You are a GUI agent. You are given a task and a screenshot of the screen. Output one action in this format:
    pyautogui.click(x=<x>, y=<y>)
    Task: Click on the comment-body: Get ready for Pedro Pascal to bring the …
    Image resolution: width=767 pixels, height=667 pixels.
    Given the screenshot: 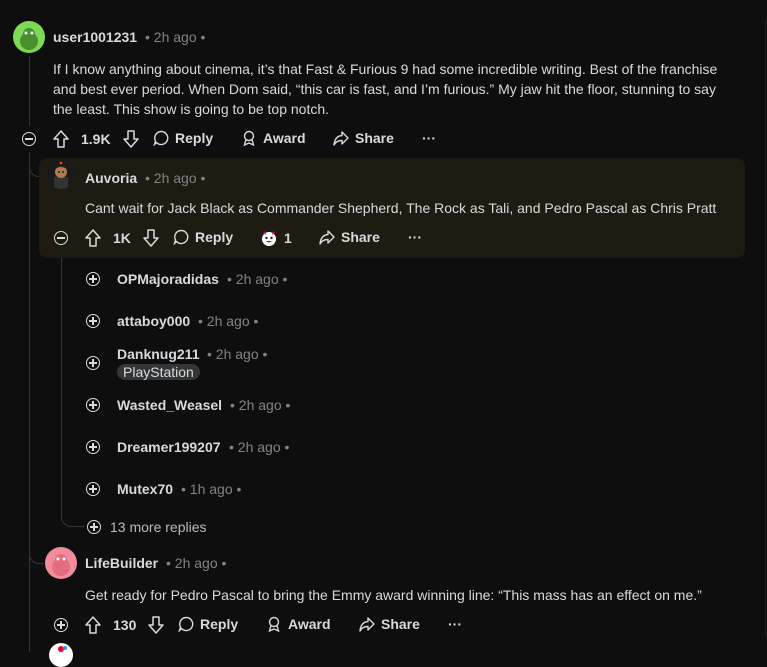 What is the action you would take?
    pyautogui.click(x=393, y=595)
    